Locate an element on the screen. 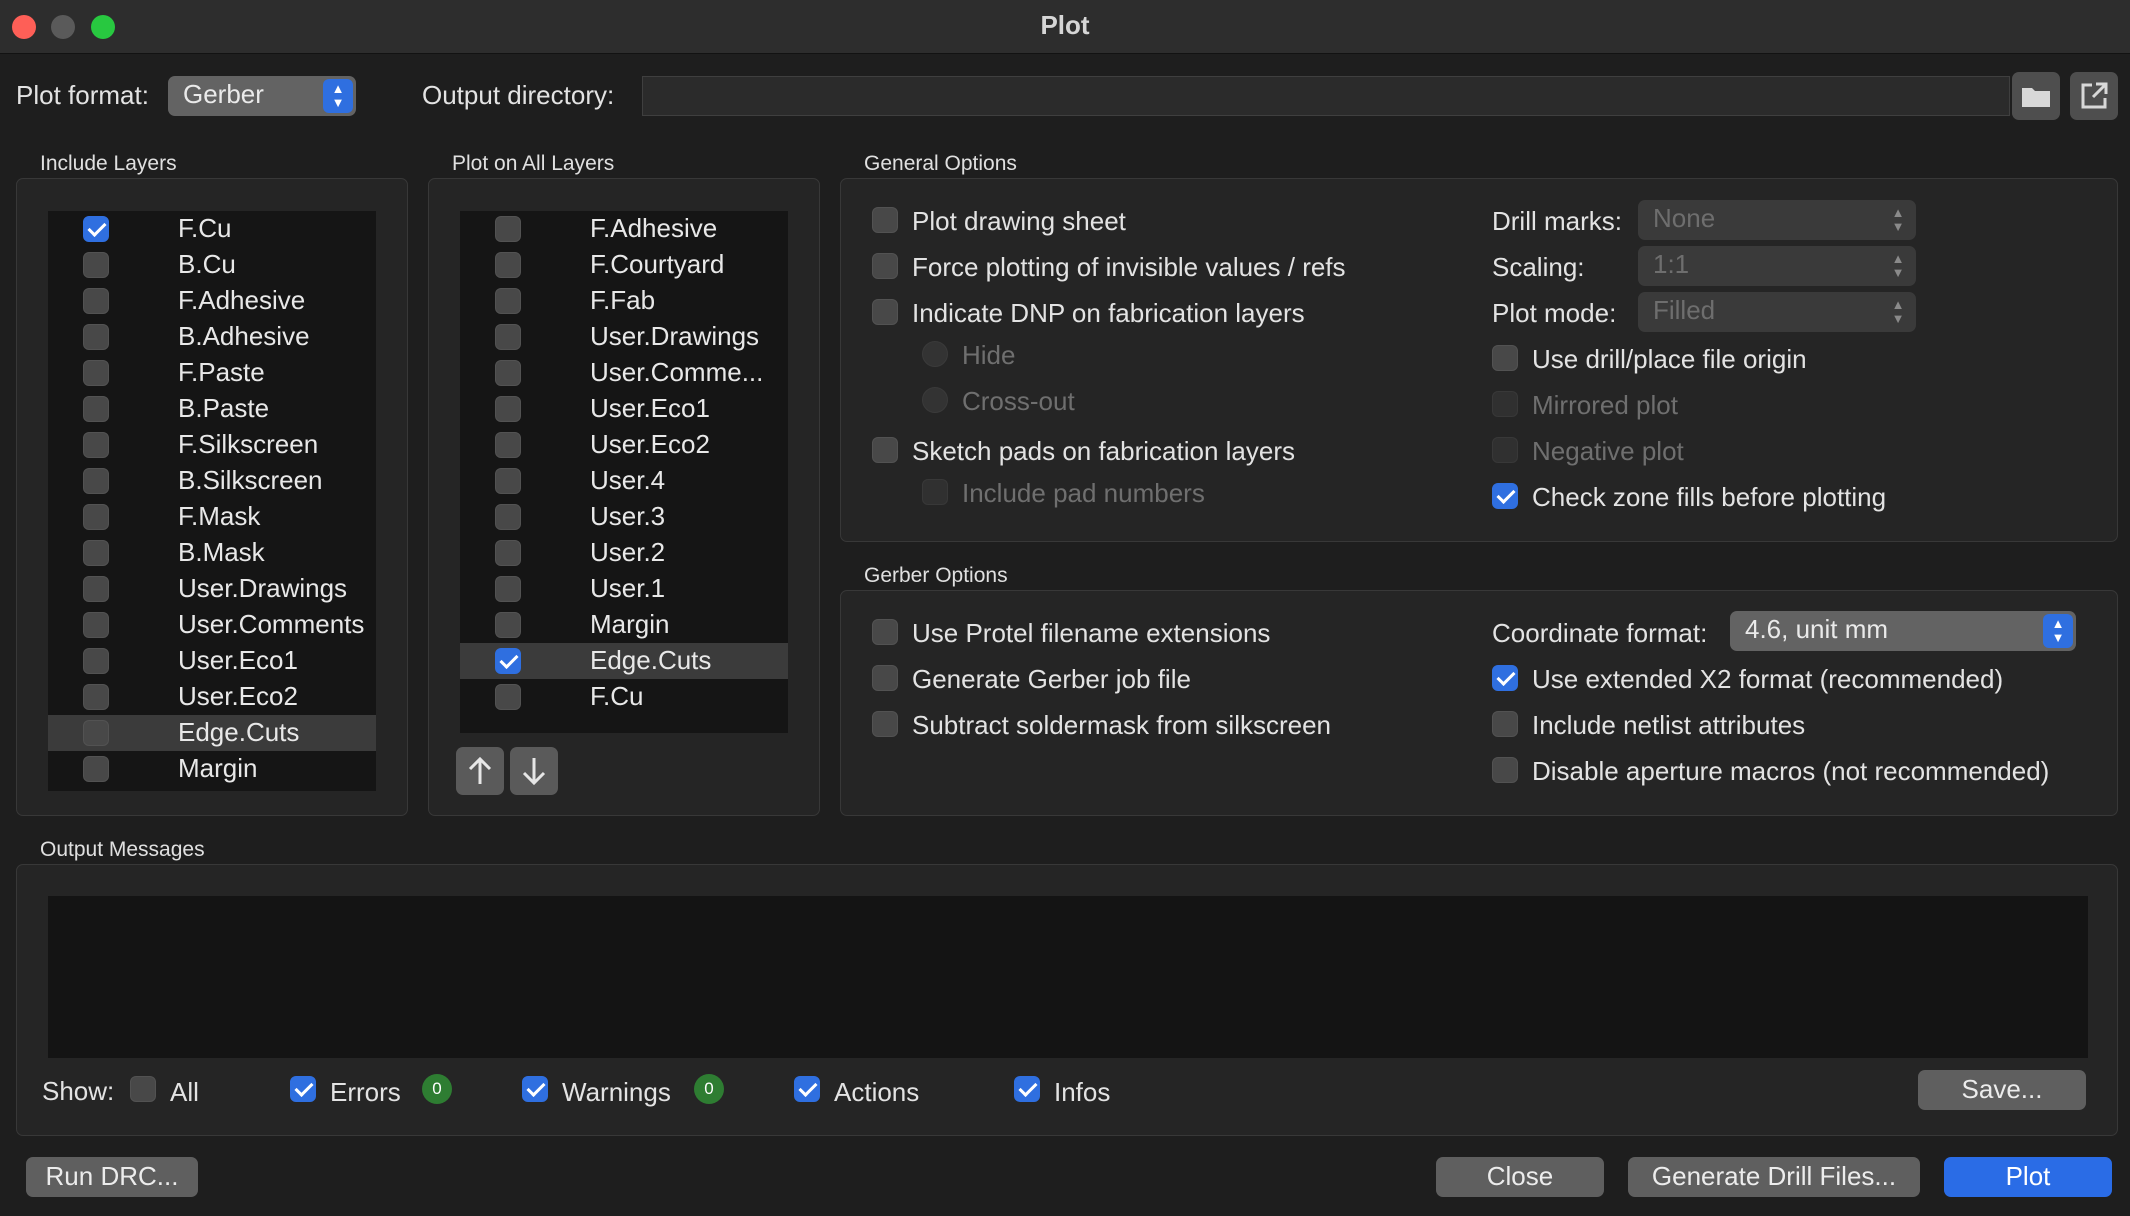  layer-row: B.Adhesive is located at coordinates (212, 337).